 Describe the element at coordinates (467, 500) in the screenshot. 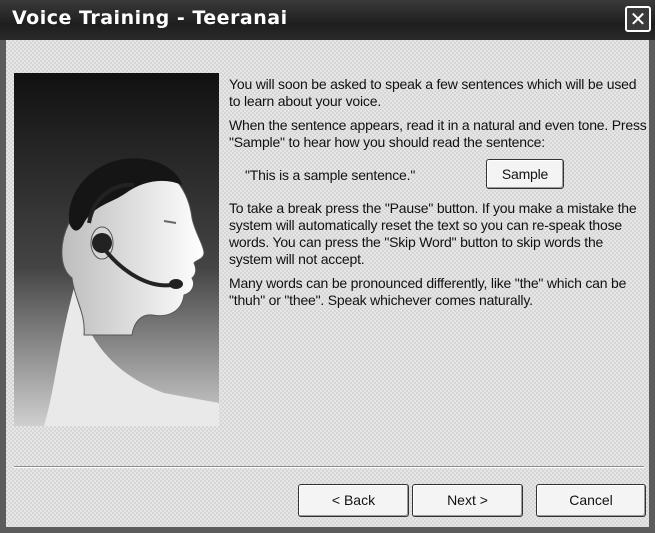

I see `next-button: Next >` at that location.